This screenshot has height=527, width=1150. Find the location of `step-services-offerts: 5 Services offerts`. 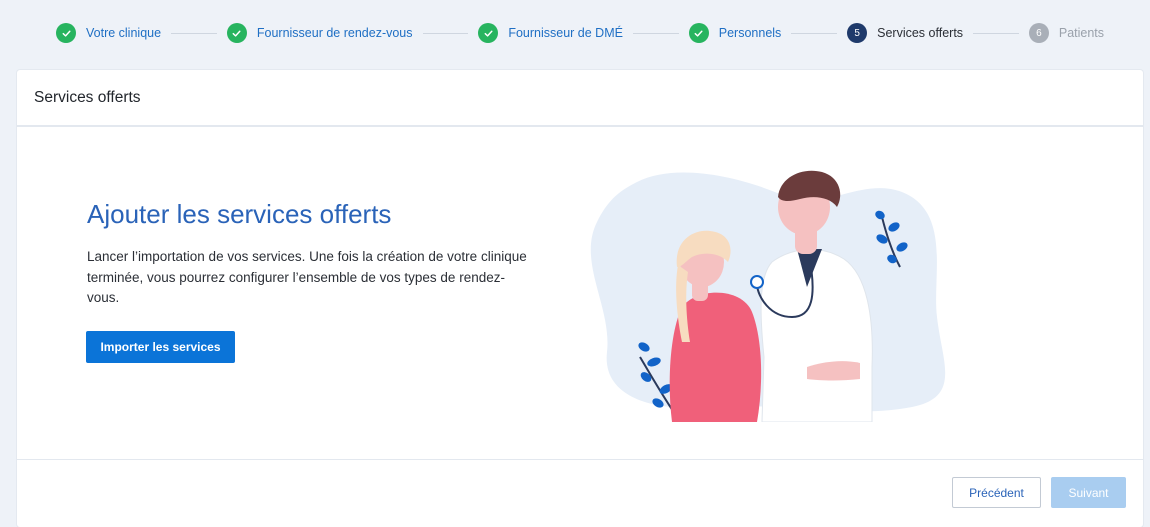

step-services-offerts: 5 Services offerts is located at coordinates (905, 33).